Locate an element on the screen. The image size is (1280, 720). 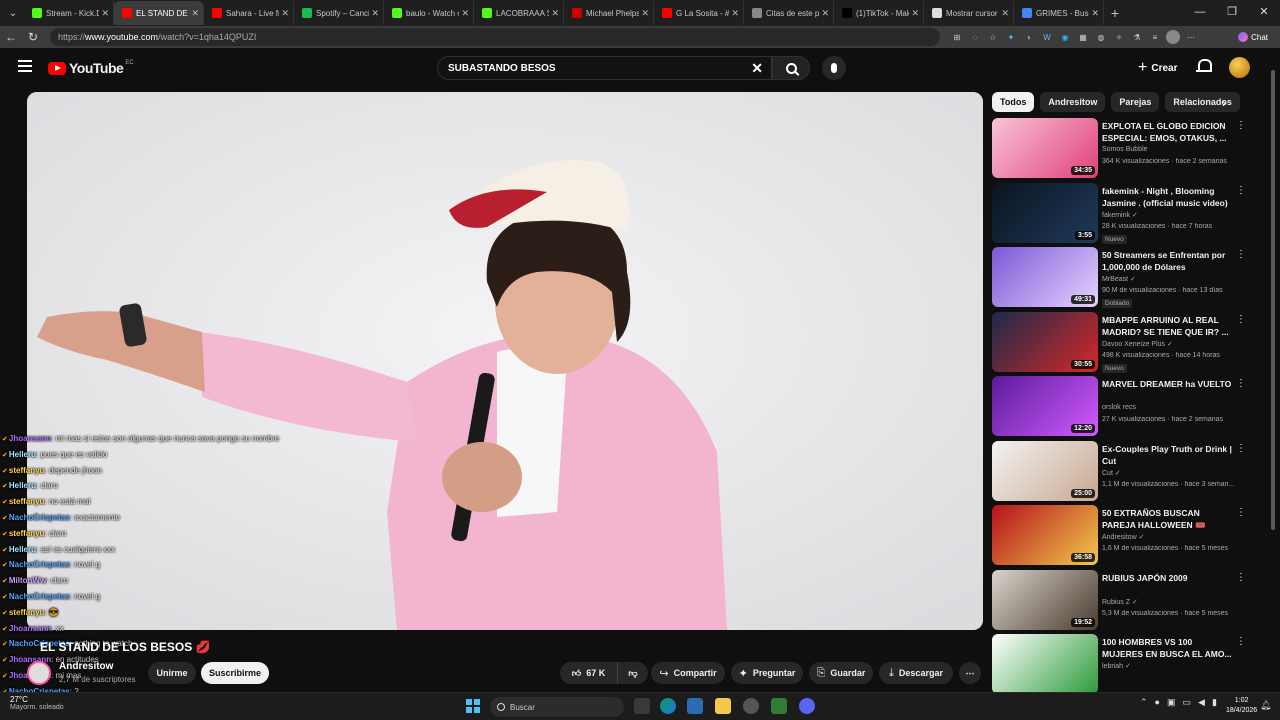
extension-audio-icon: ◗ is located at coordinates (1029, 37).